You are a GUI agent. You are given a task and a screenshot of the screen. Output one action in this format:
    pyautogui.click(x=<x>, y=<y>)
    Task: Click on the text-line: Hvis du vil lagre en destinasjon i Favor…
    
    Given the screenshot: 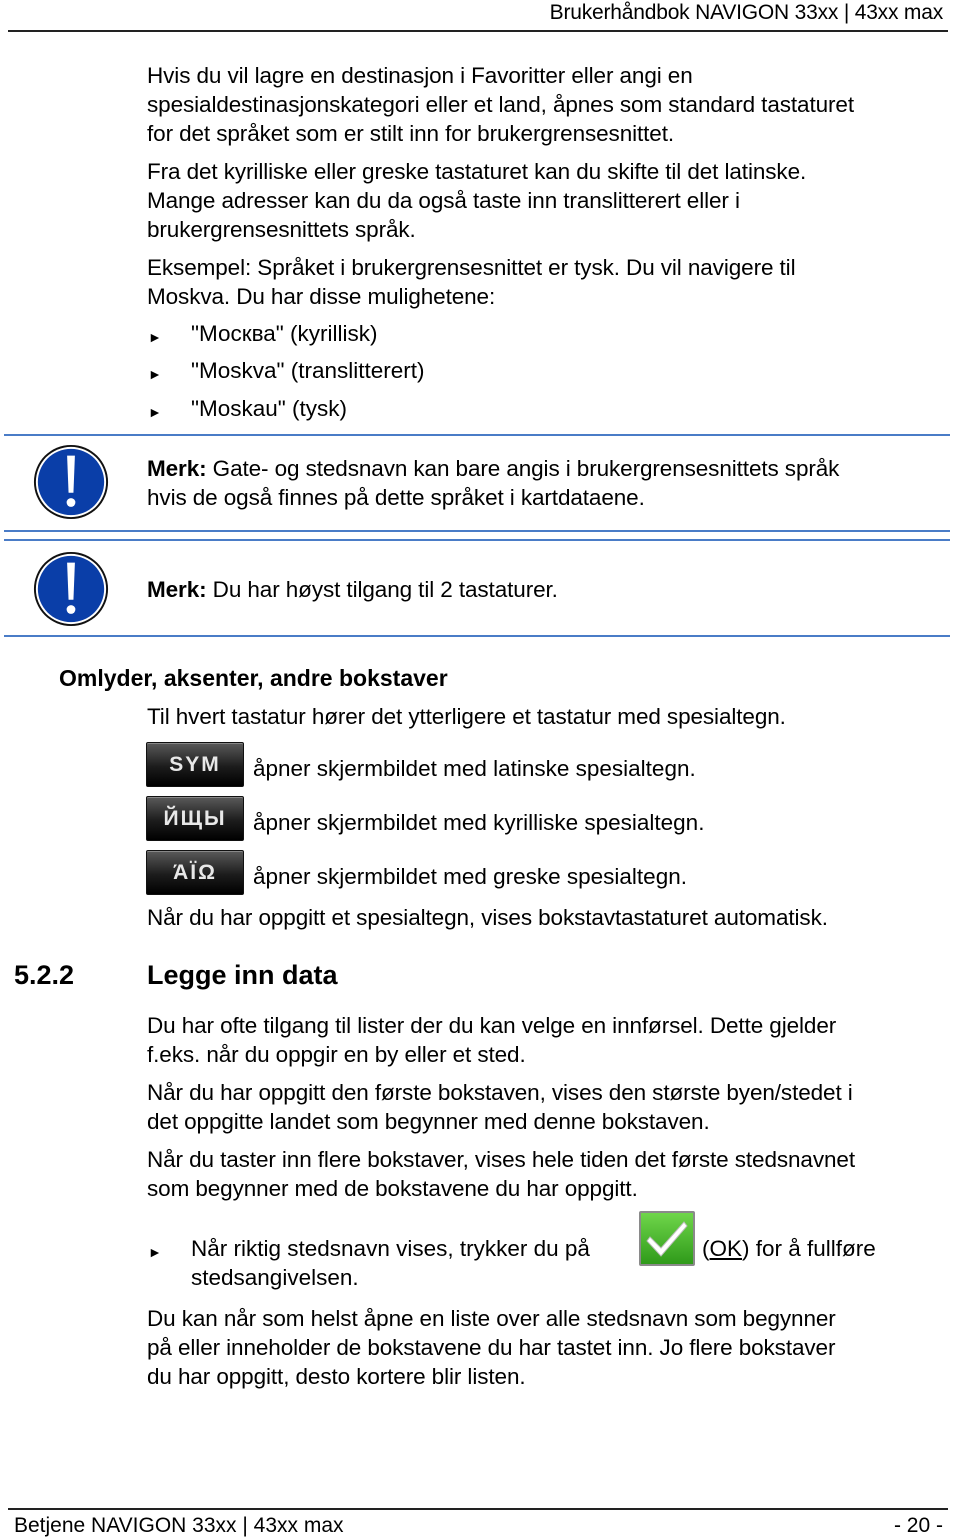 What is the action you would take?
    pyautogui.click(x=420, y=75)
    